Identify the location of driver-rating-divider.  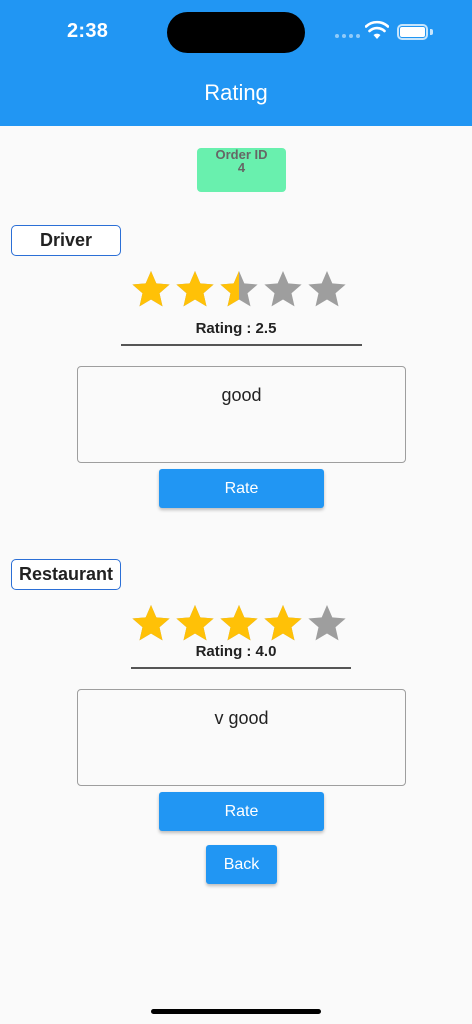
(241, 345).